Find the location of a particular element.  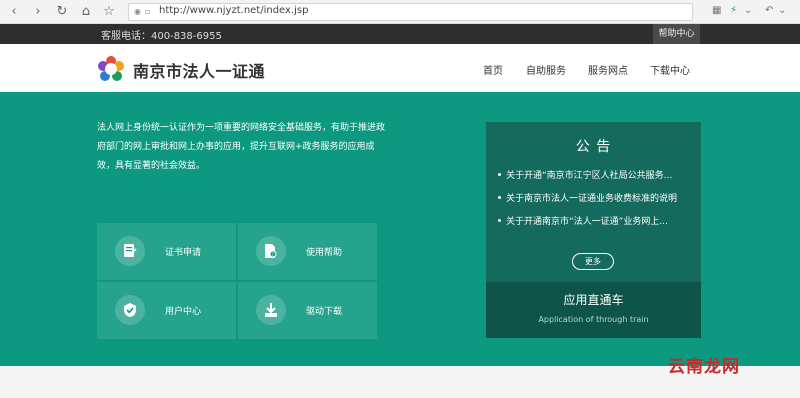

home-icon: ⌂ is located at coordinates (86, 12).